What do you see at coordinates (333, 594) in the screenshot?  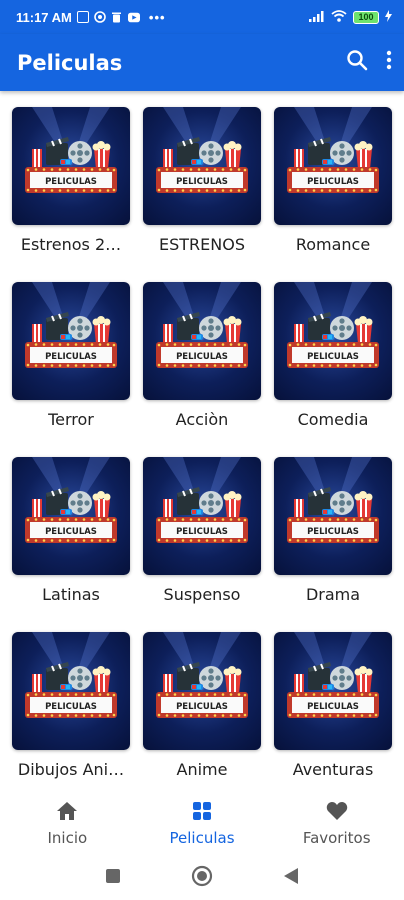 I see `category-label: Drama` at bounding box center [333, 594].